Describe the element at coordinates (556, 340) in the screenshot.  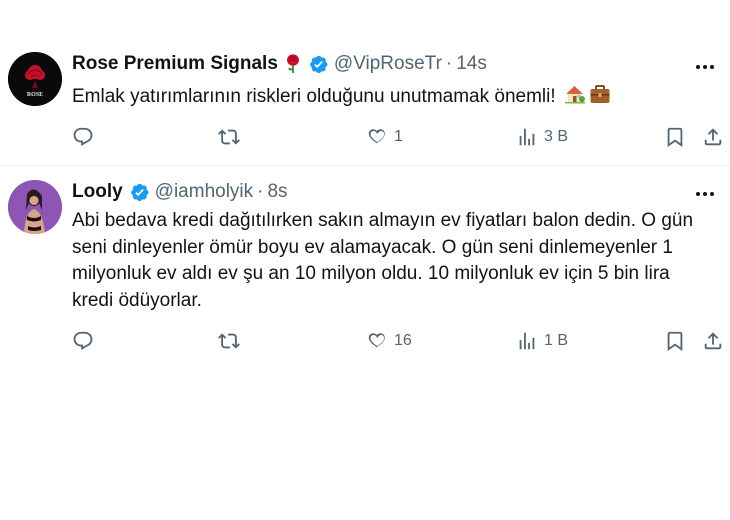
I see `view-count: 1 B` at that location.